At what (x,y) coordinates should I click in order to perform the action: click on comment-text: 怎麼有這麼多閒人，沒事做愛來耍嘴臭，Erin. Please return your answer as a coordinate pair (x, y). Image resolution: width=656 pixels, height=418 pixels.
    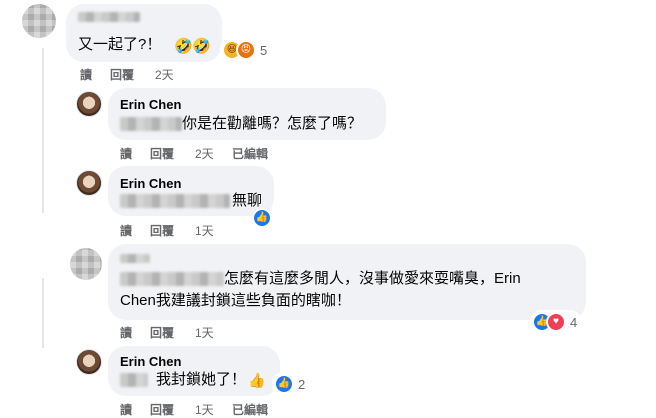
    Looking at the image, I should click on (372, 278).